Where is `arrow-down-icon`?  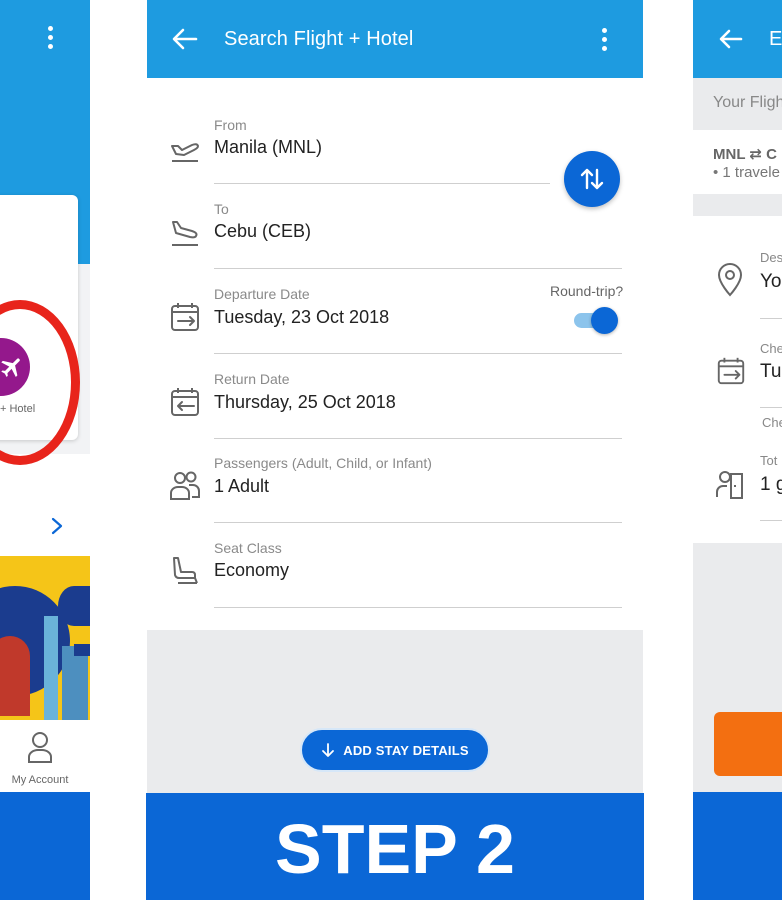
arrow-down-icon is located at coordinates (328, 750).